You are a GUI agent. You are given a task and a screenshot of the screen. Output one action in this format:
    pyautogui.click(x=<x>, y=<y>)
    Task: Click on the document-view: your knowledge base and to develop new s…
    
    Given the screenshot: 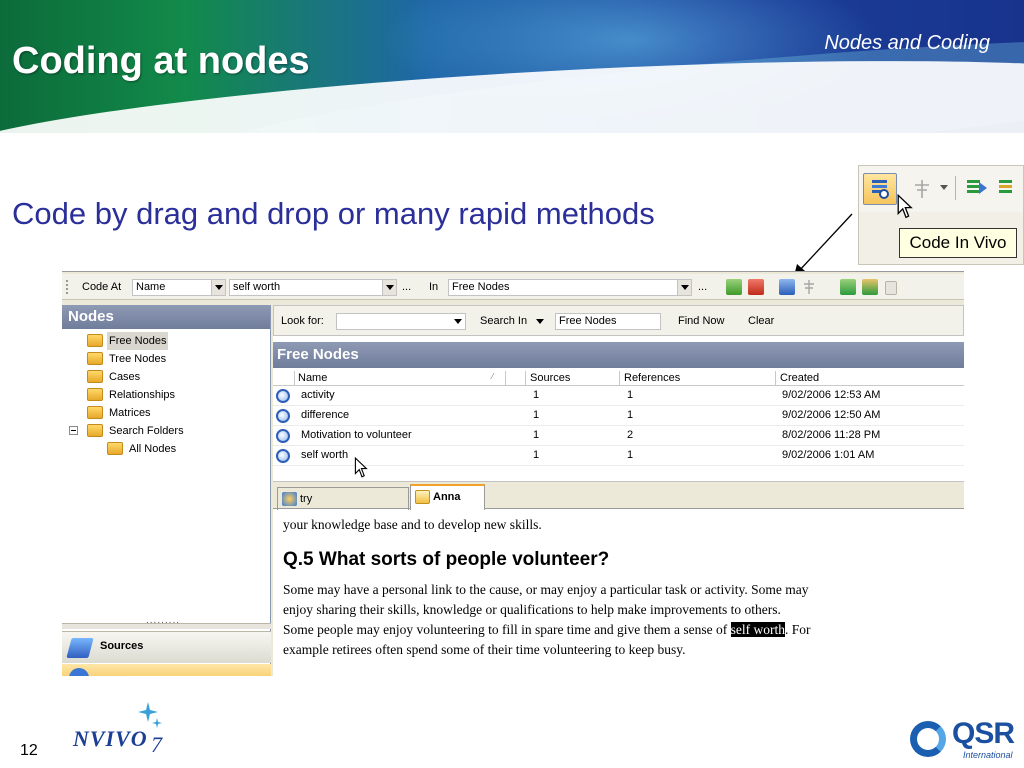 What is the action you would take?
    pyautogui.click(x=618, y=593)
    